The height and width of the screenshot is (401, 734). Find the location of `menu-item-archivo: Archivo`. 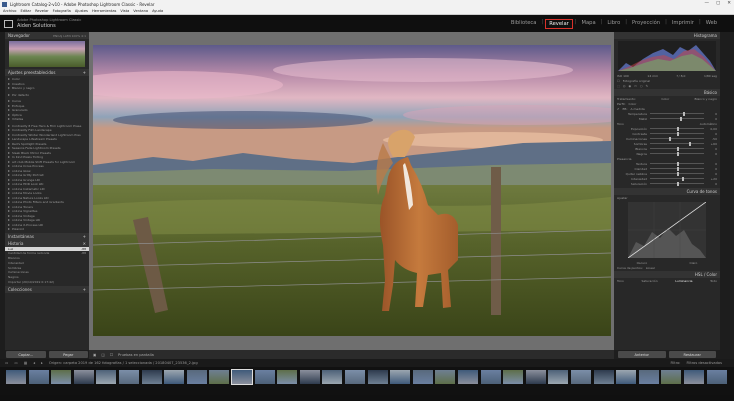

menu-item-archivo: Archivo is located at coordinates (9, 11).